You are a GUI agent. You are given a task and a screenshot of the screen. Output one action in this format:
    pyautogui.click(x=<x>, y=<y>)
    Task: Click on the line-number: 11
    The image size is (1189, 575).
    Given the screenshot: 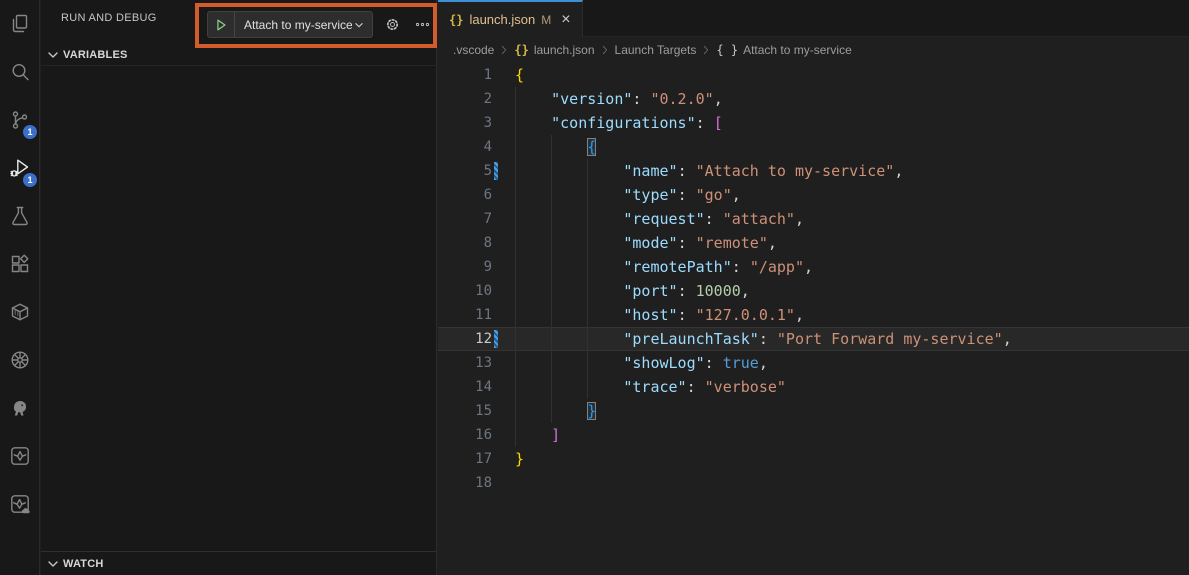 What is the action you would take?
    pyautogui.click(x=483, y=315)
    